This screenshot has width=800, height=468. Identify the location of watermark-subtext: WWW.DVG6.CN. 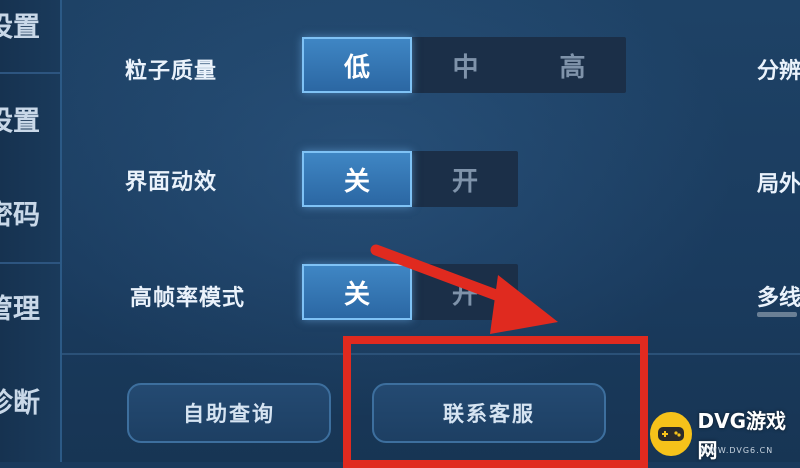
(737, 450).